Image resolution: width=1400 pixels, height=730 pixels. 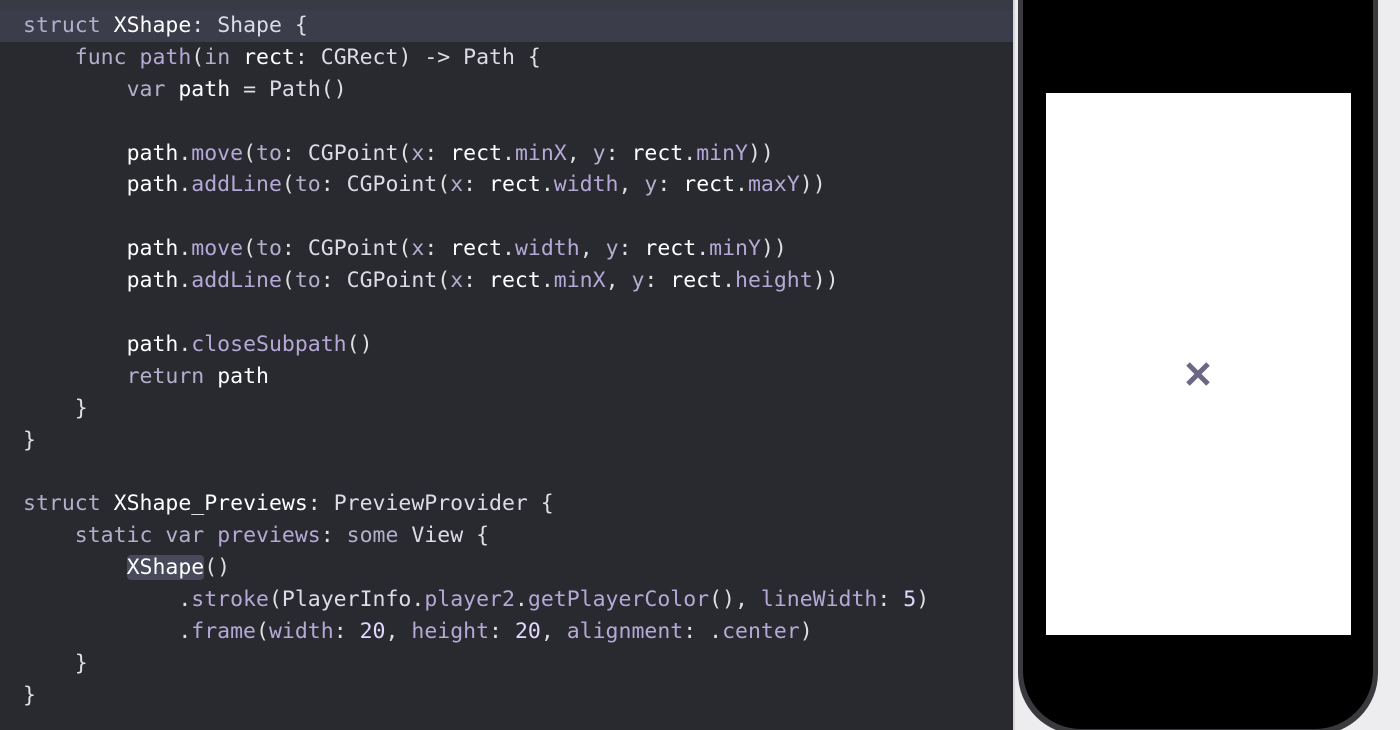 I want to click on code-token: }, so click(x=29, y=695).